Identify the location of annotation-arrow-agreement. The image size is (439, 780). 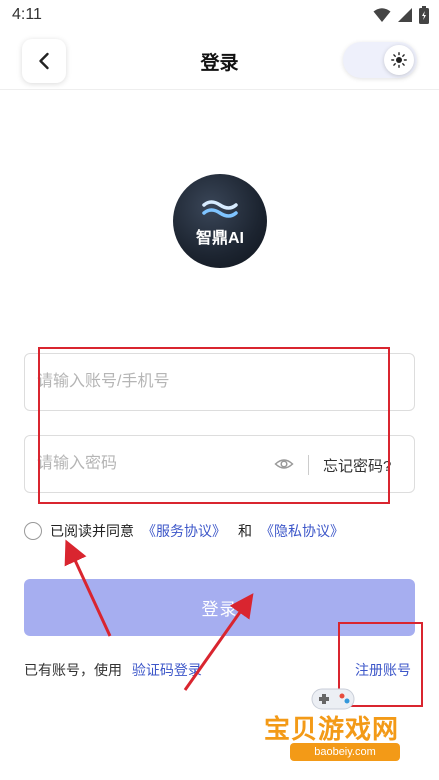
(88, 588).